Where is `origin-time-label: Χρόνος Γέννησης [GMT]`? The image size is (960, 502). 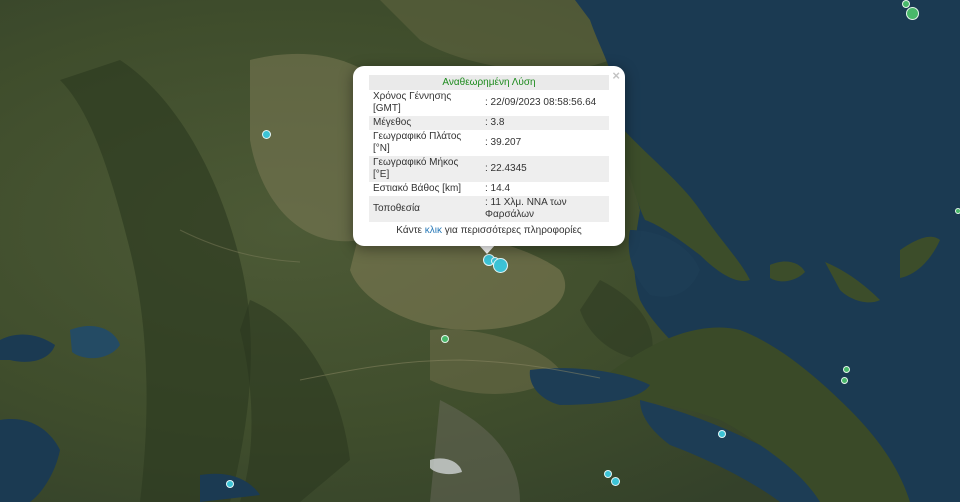
origin-time-label: Χρόνος Γέννησης [GMT] is located at coordinates (412, 102).